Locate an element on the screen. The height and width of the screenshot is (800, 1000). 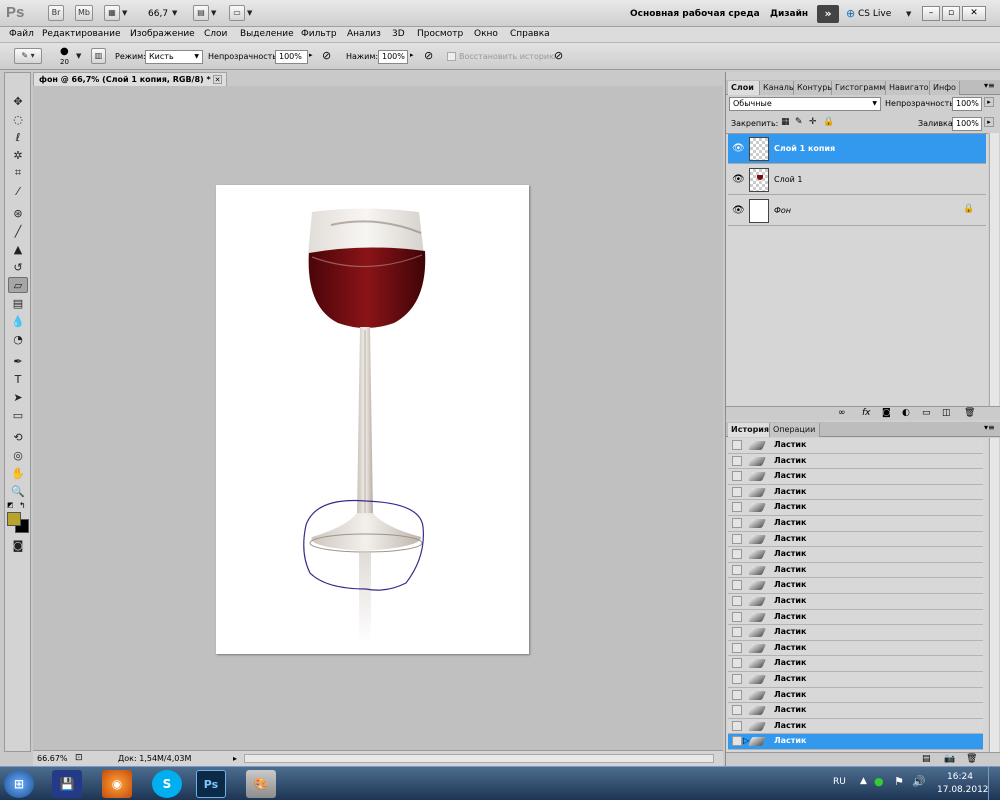
restore-button: ▫ is located at coordinates (951, 13).